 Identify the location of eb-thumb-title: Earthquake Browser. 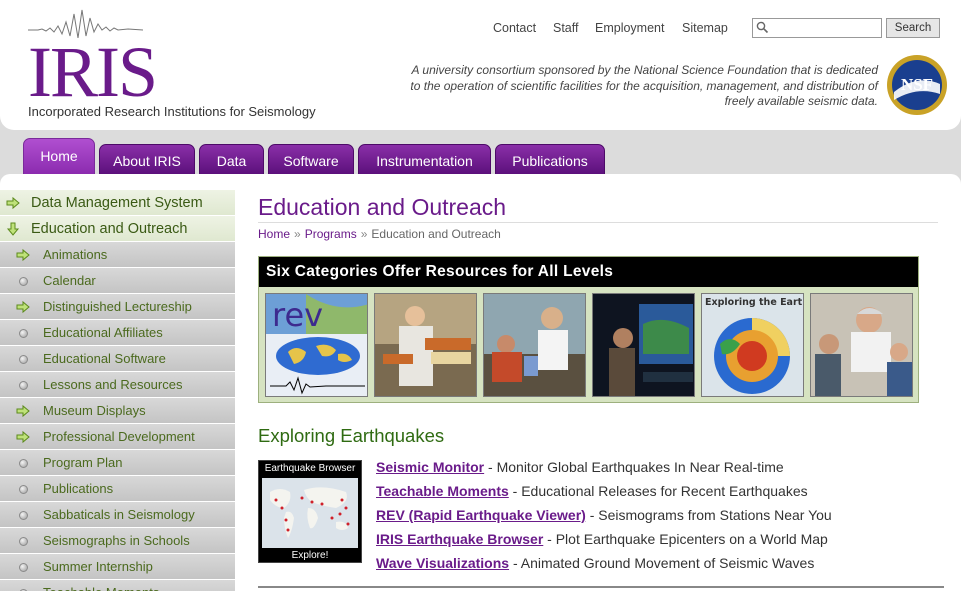
(310, 468).